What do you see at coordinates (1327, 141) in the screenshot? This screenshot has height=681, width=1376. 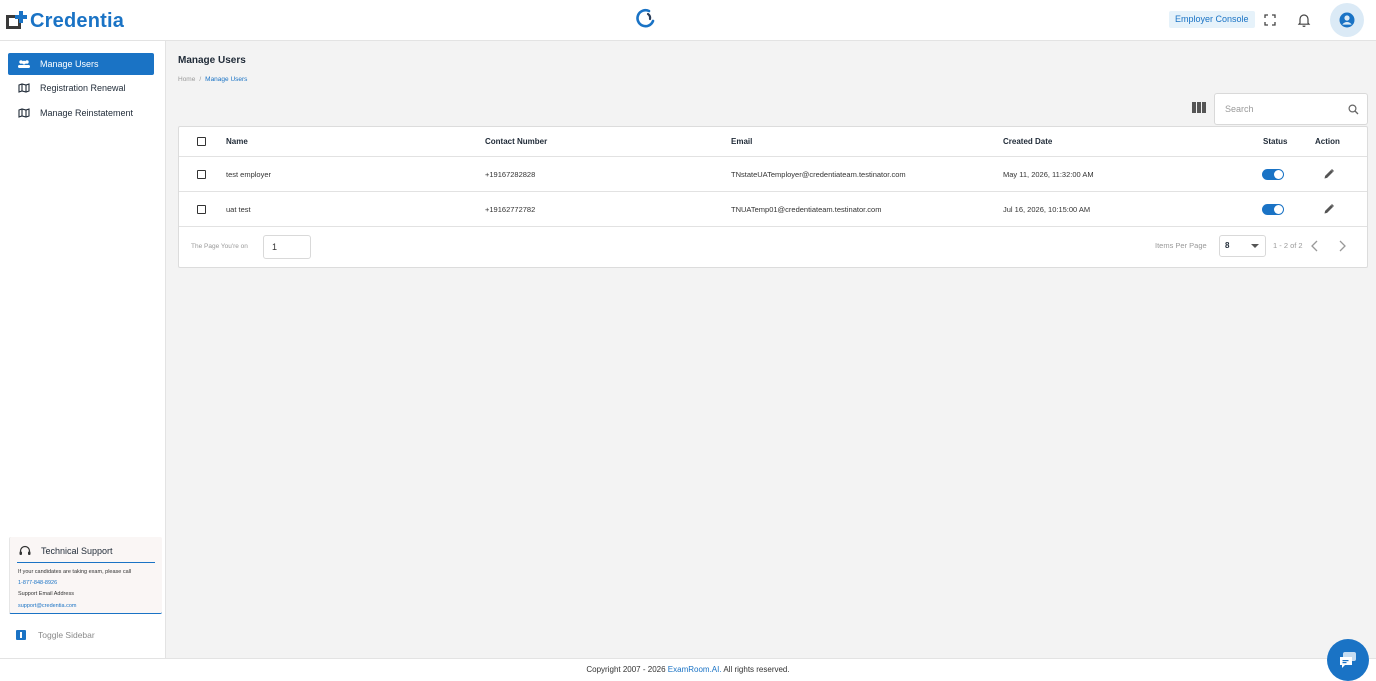 I see `column-header-action: Action` at bounding box center [1327, 141].